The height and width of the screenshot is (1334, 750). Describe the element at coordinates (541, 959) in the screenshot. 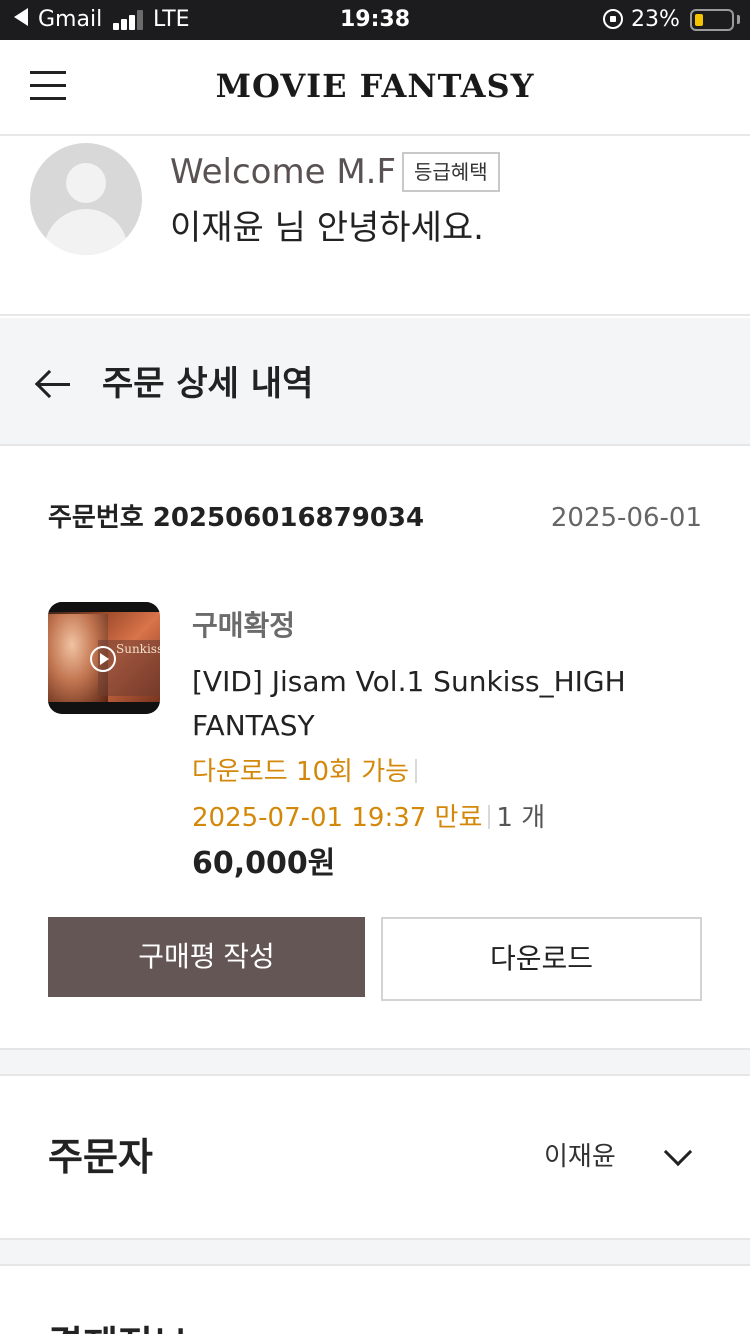

I see `download-button: 다운로드` at that location.